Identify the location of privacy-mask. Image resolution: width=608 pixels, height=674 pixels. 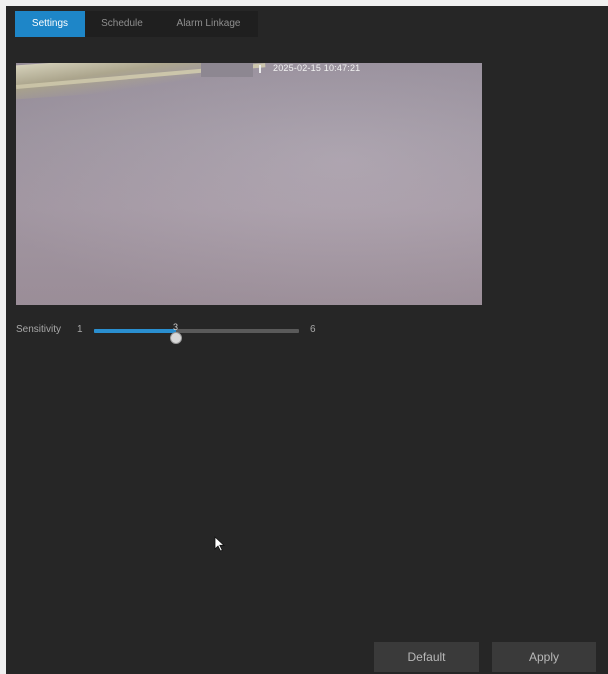
(227, 70).